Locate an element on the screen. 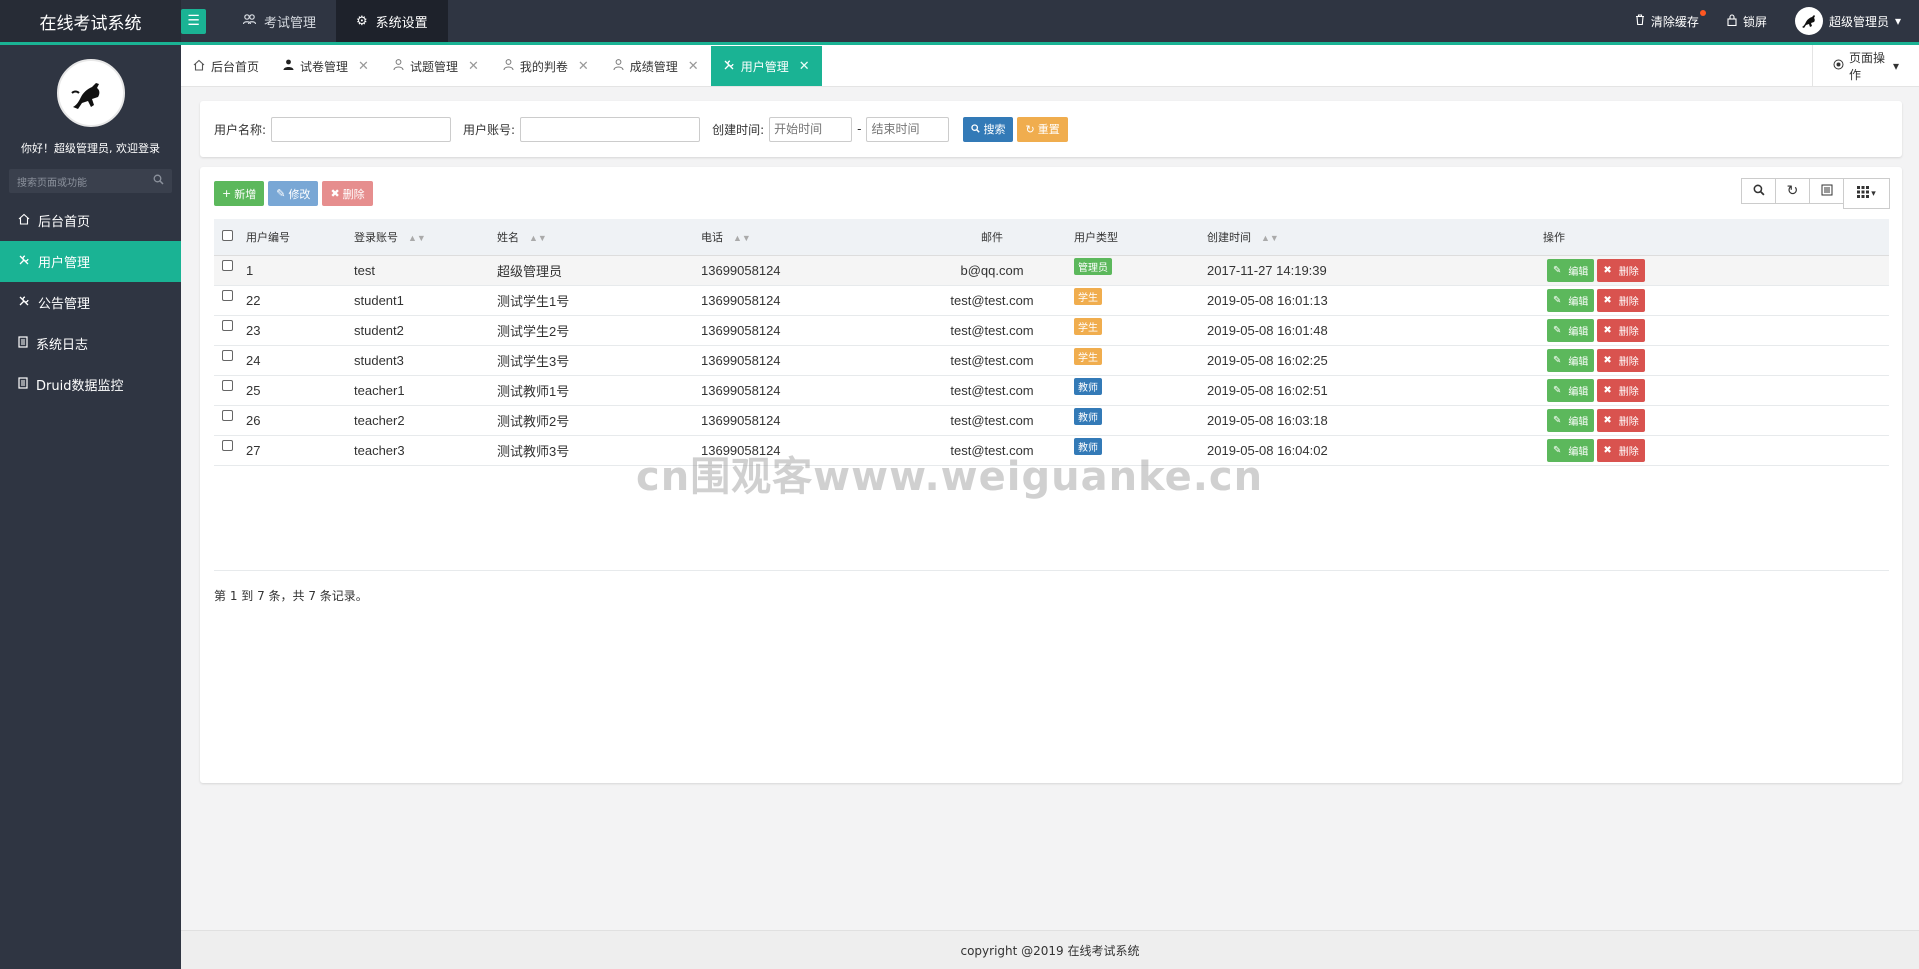  sidebar-avatar is located at coordinates (90, 93).